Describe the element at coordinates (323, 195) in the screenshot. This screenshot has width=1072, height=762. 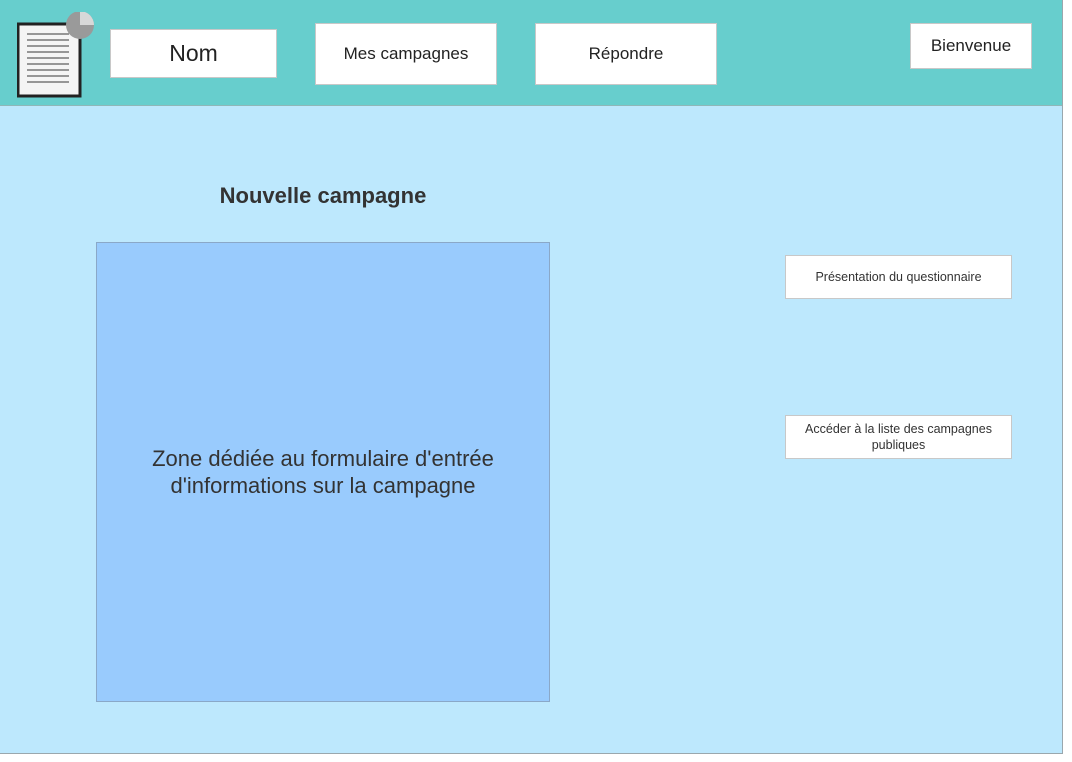
I see `page-title: Nouvelle campagne` at that location.